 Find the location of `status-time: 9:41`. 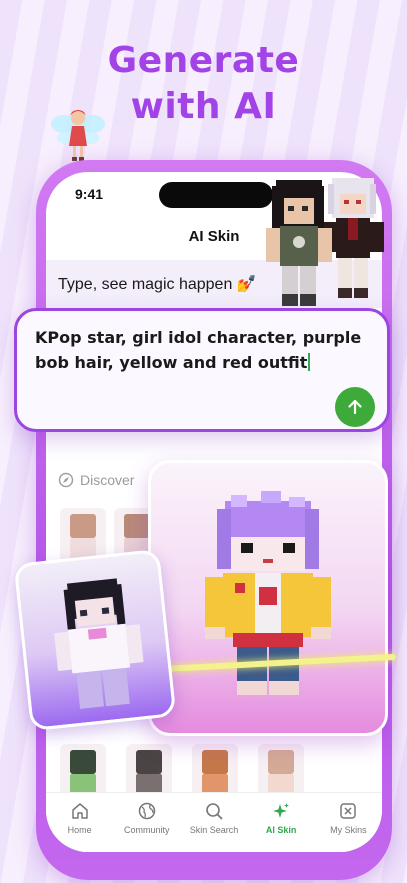

status-time: 9:41 is located at coordinates (89, 194).